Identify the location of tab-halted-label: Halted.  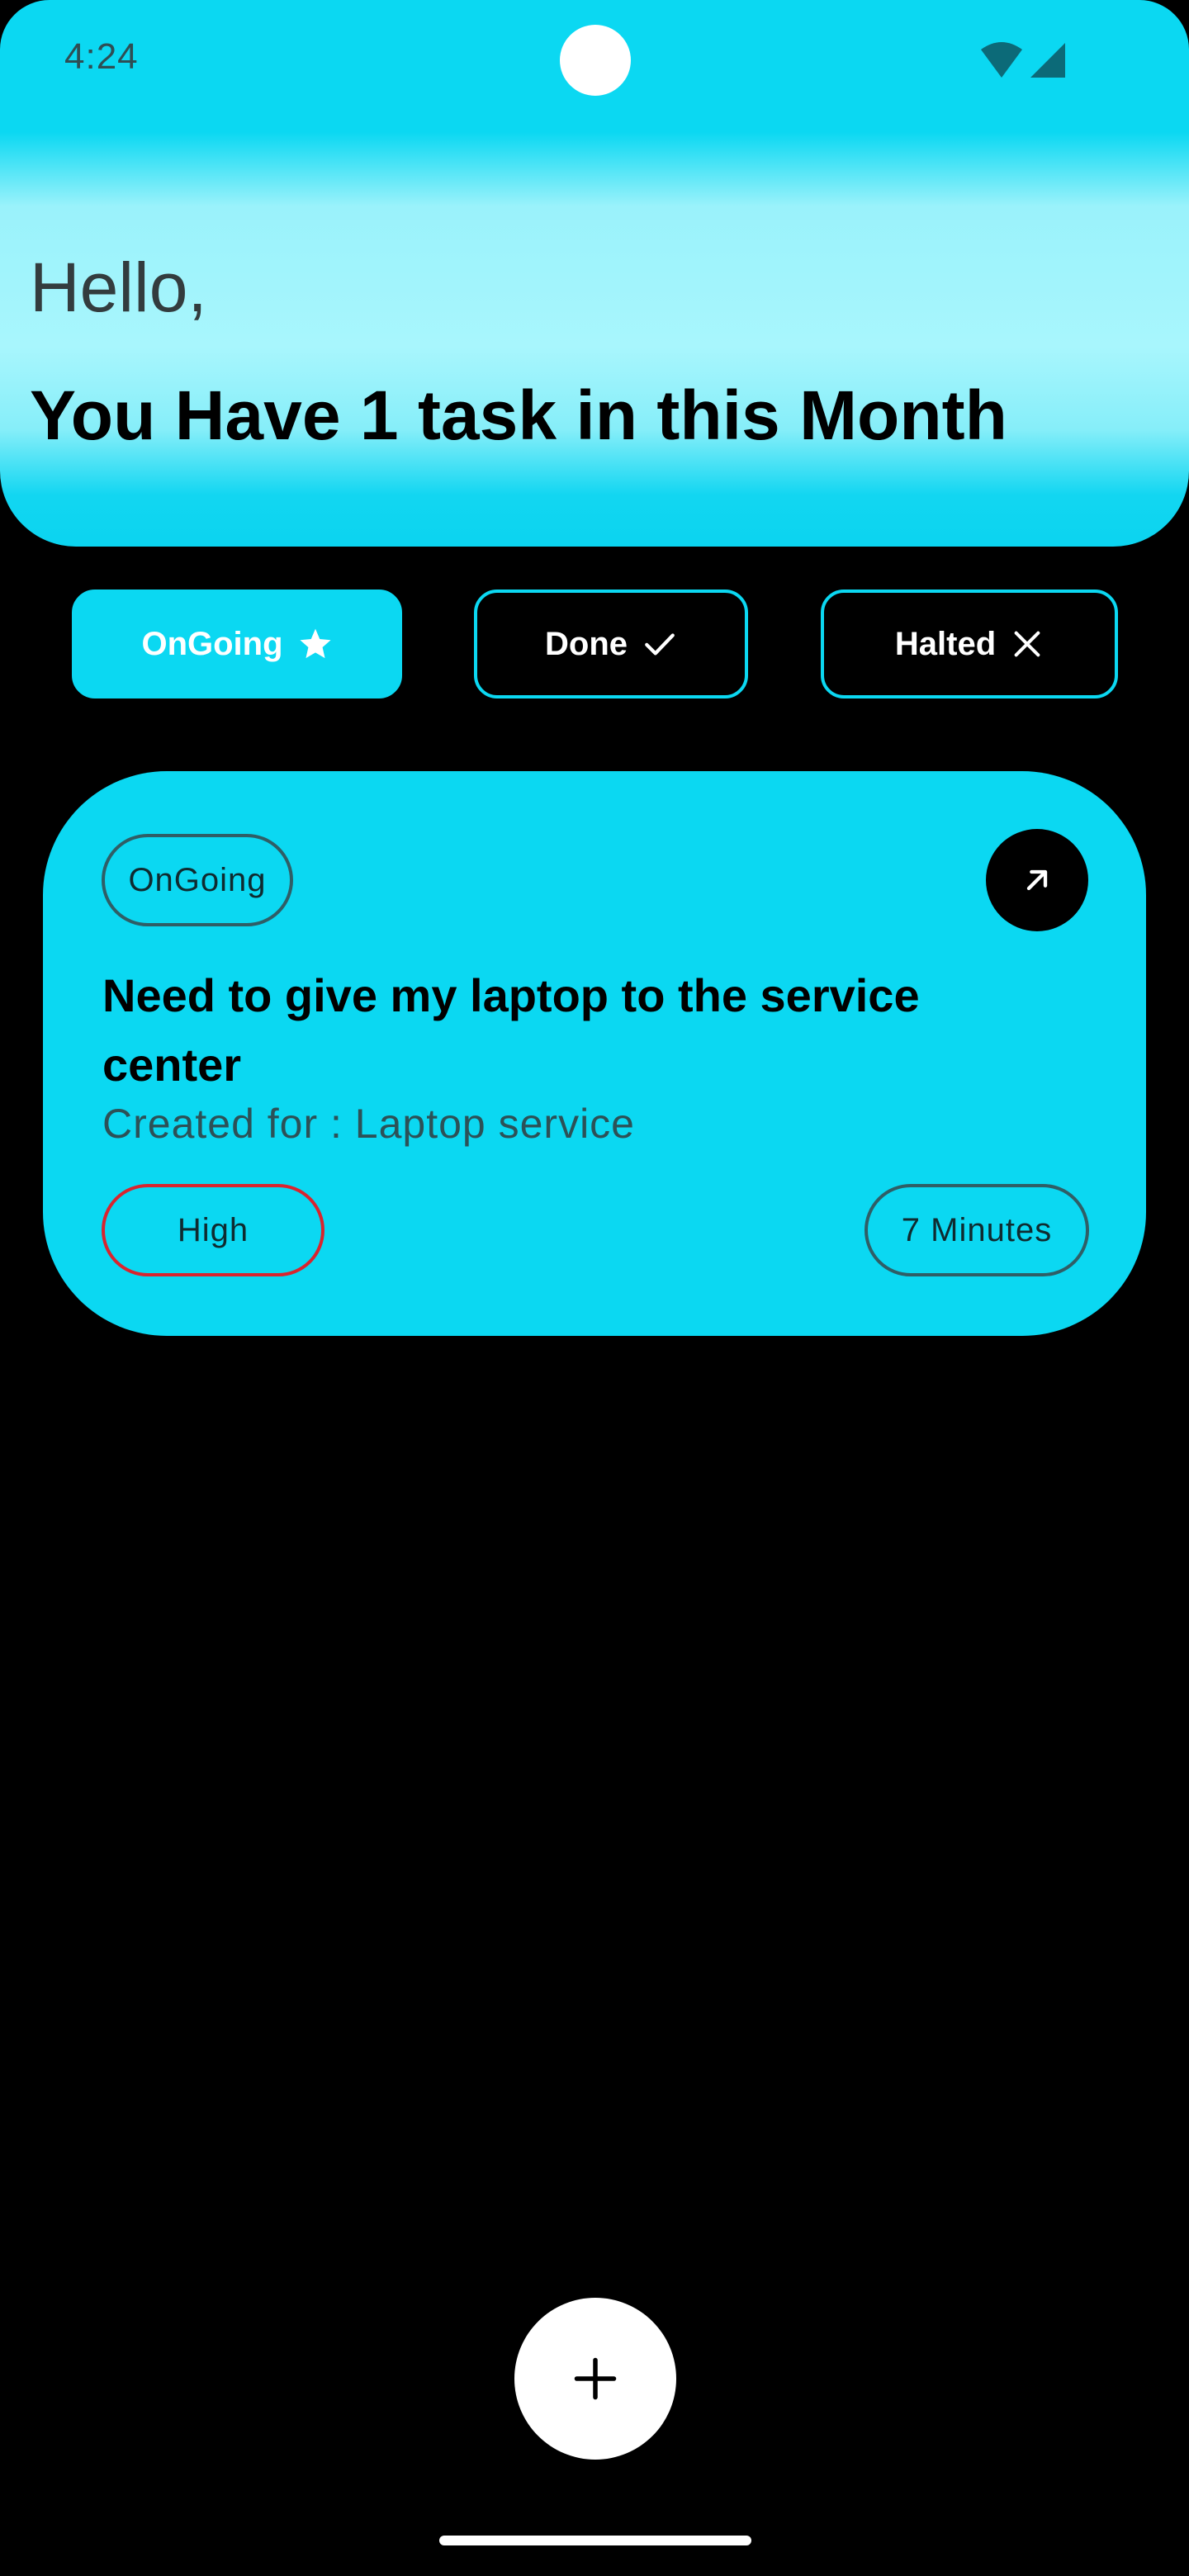
(945, 643).